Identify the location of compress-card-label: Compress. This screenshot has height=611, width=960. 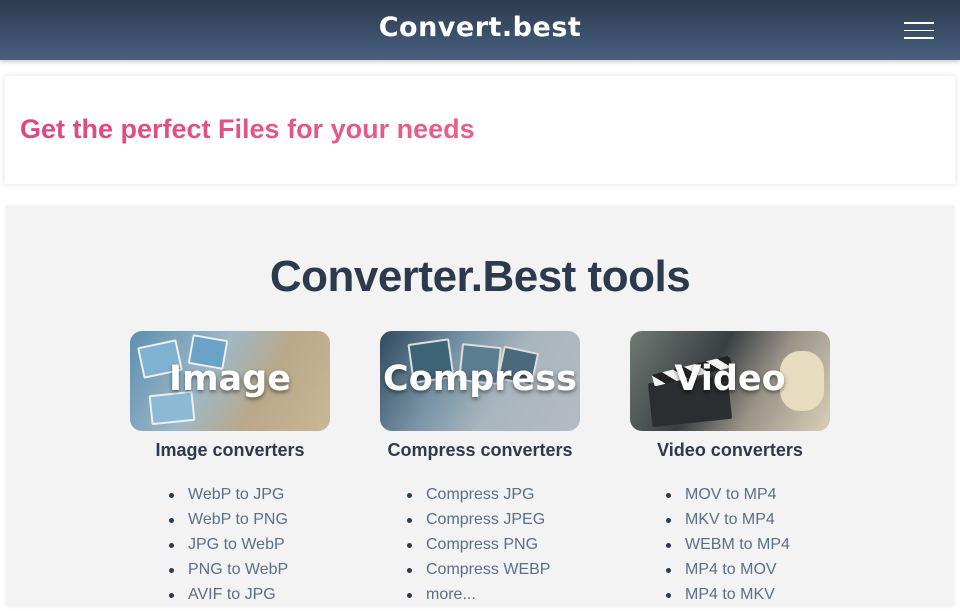
(480, 379).